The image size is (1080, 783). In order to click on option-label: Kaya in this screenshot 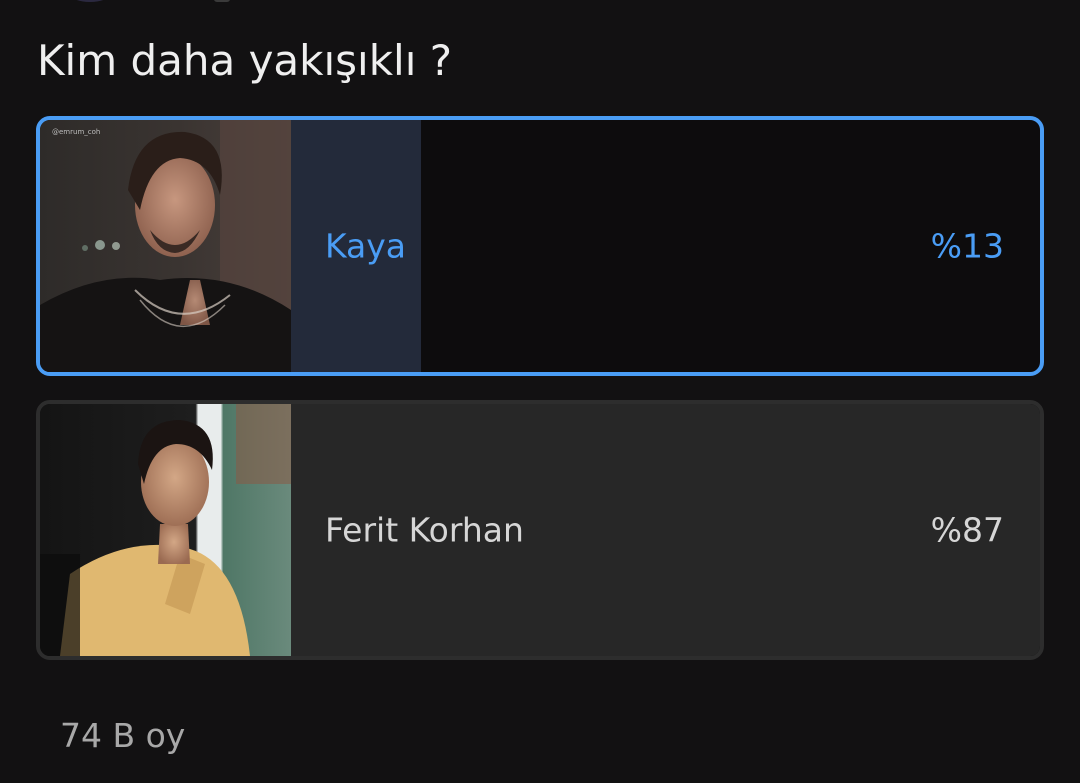, I will do `click(366, 246)`.